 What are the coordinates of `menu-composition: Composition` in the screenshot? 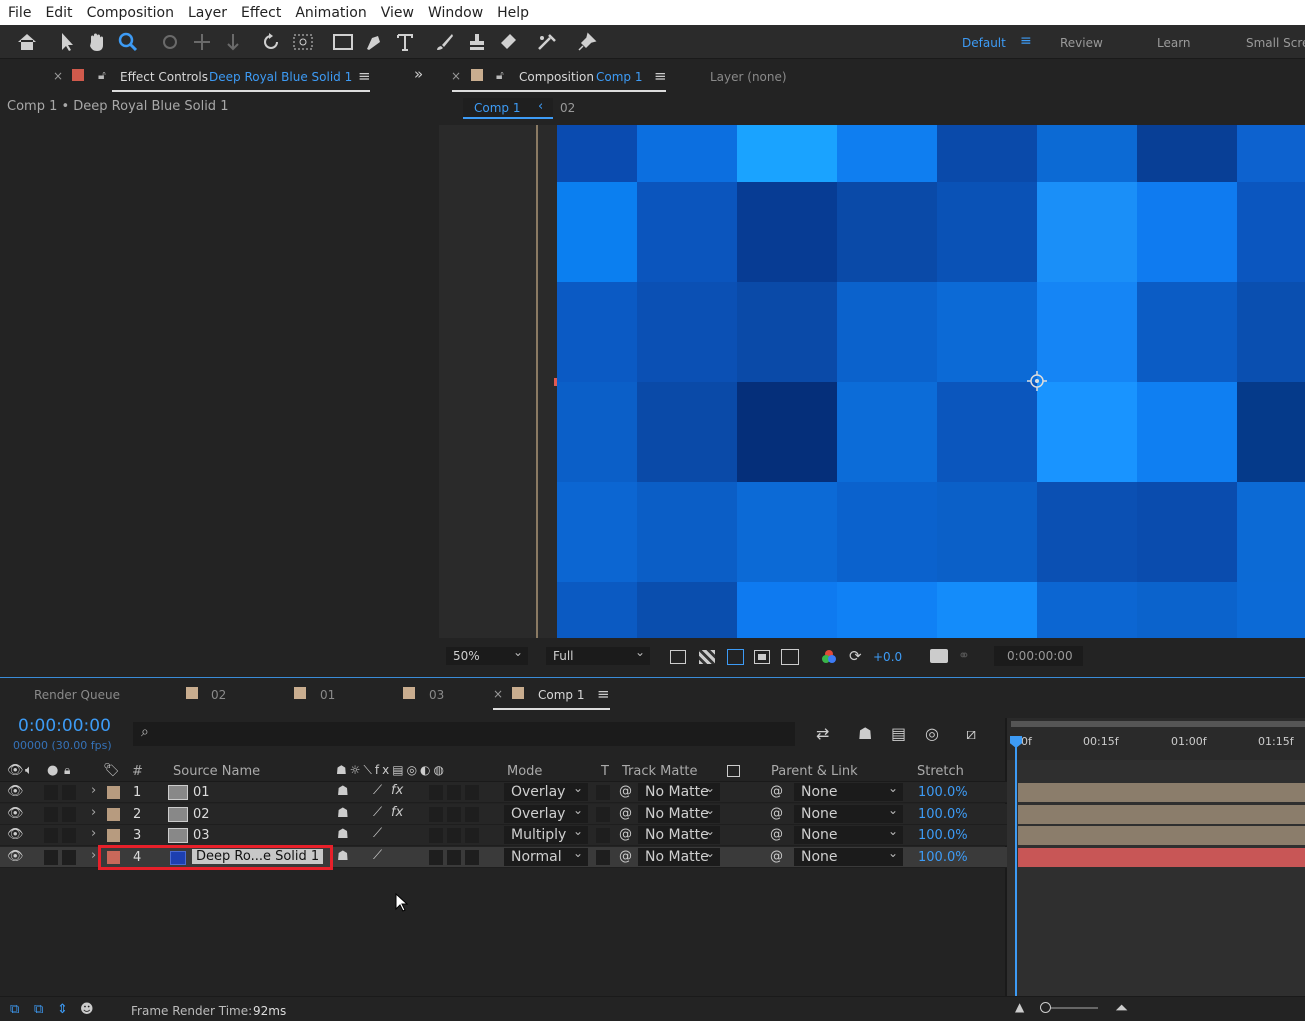 It's located at (129, 13).